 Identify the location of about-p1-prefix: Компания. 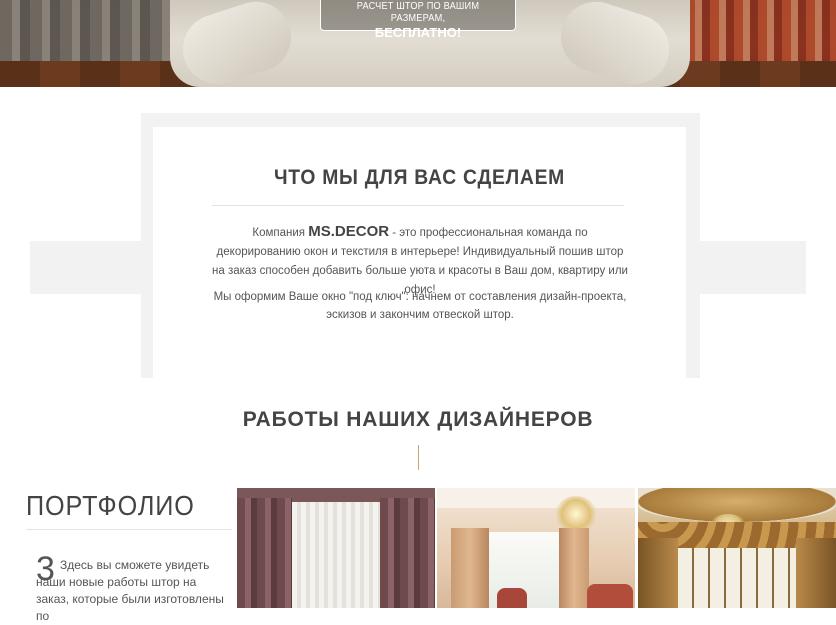
(280, 233).